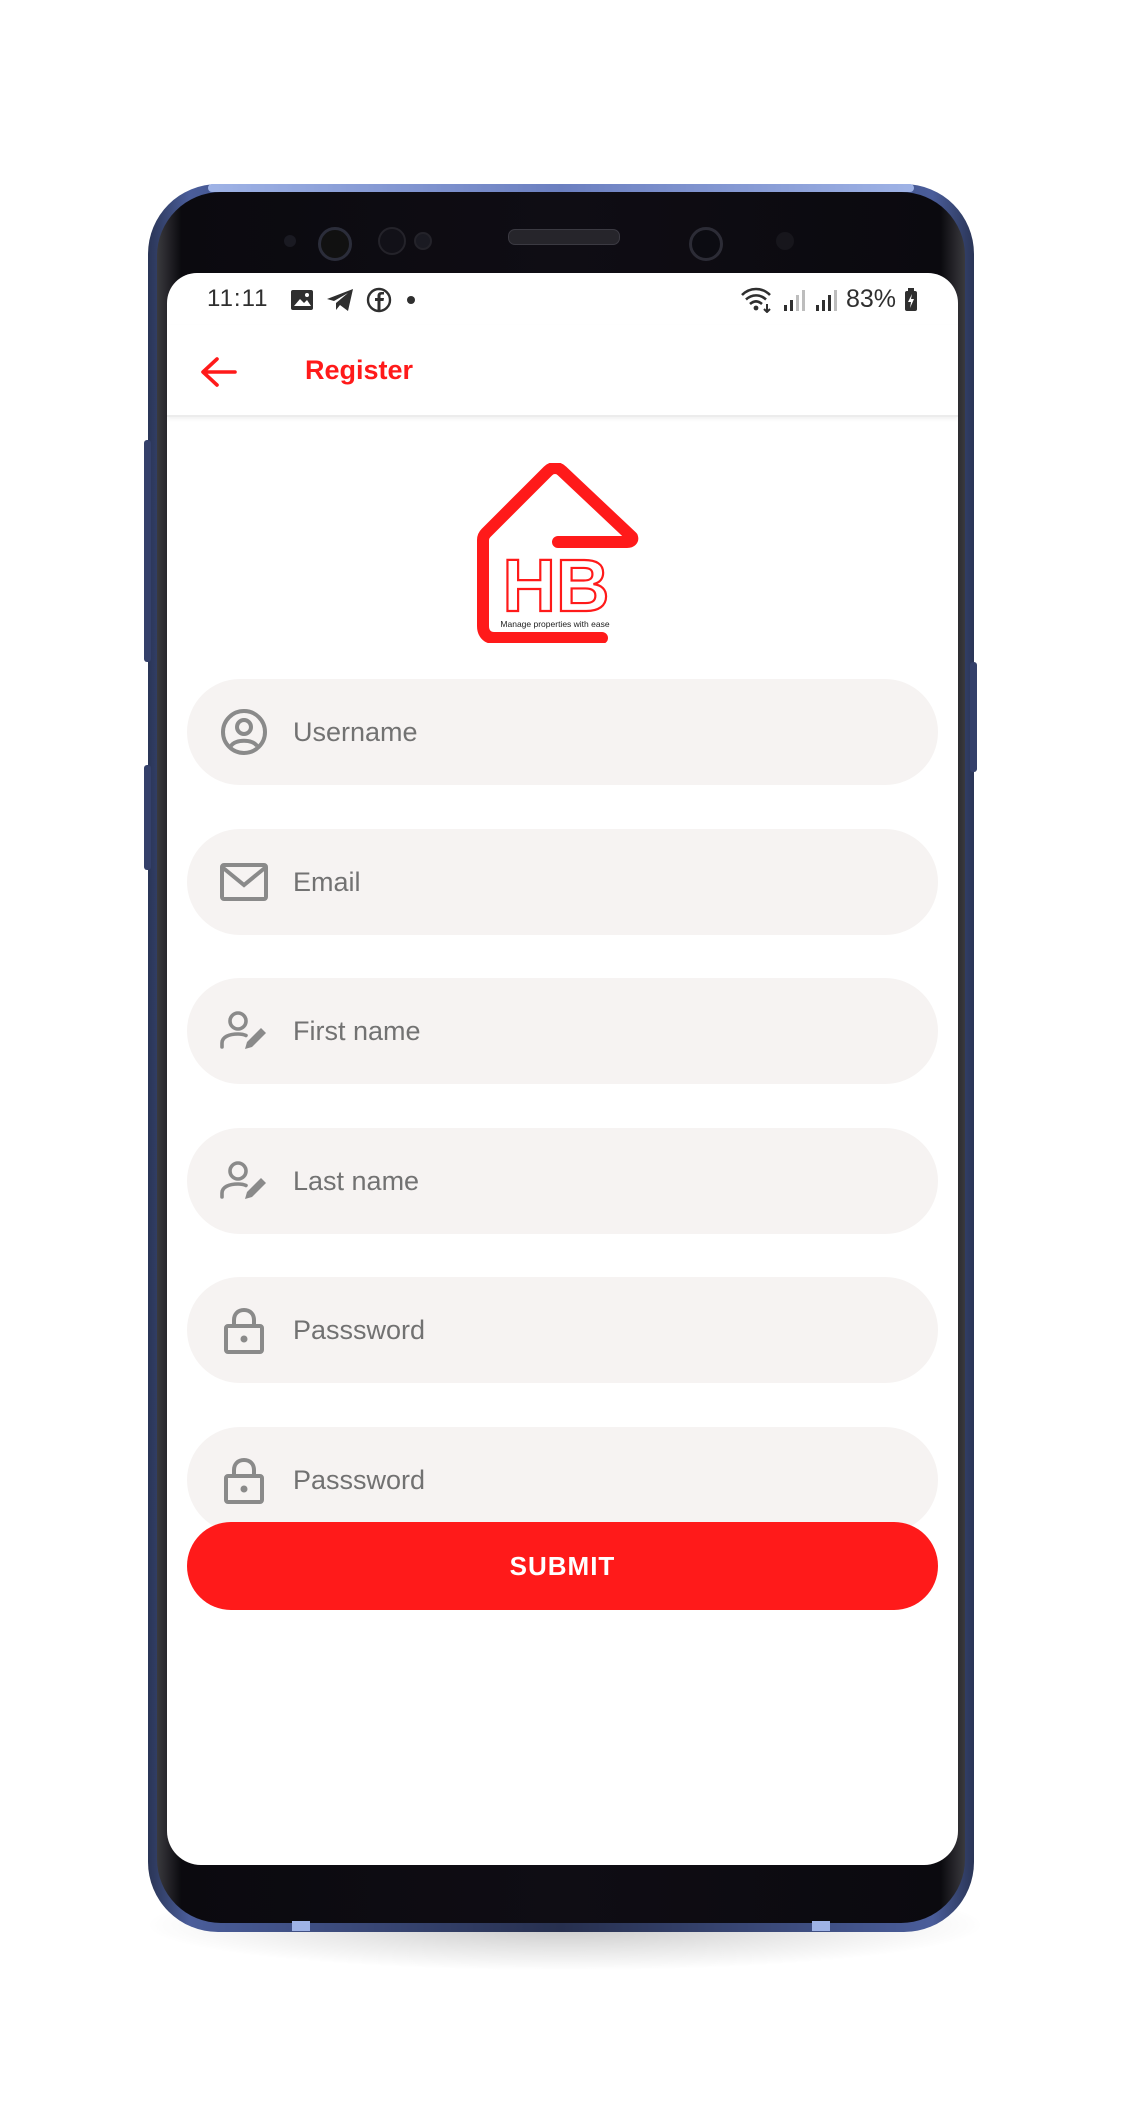 This screenshot has width=1125, height=2123. I want to click on first-name-field, so click(562, 1031).